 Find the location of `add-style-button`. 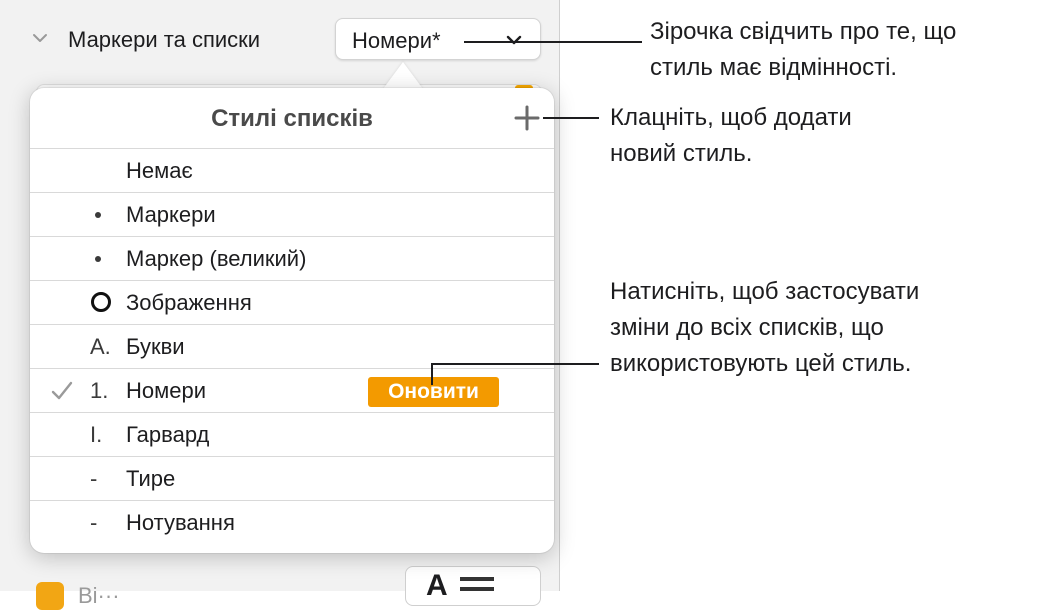

add-style-button is located at coordinates (527, 118).